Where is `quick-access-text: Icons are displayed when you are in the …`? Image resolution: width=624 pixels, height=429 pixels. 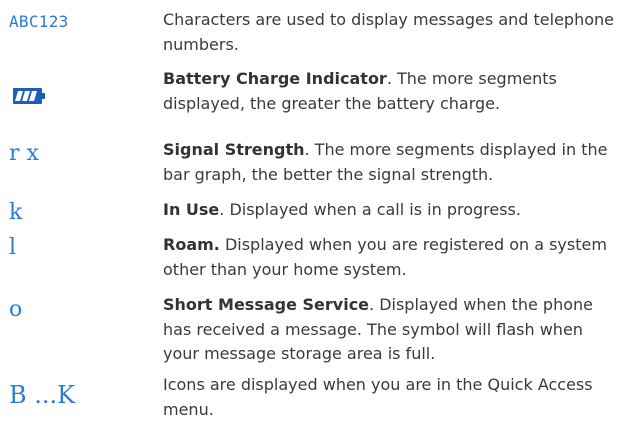 quick-access-text: Icons are displayed when you are in the … is located at coordinates (378, 397).